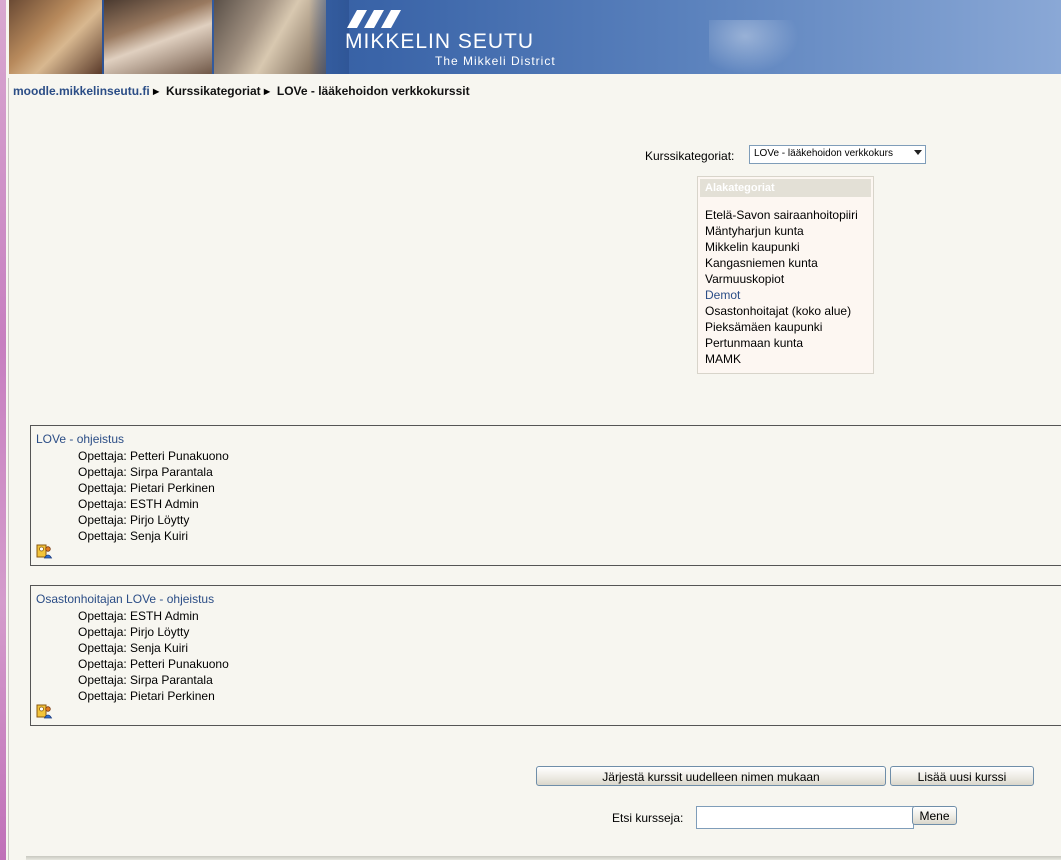 This screenshot has height=860, width=1061. I want to click on add-course-button: Lisää uusi kurssi, so click(962, 776).